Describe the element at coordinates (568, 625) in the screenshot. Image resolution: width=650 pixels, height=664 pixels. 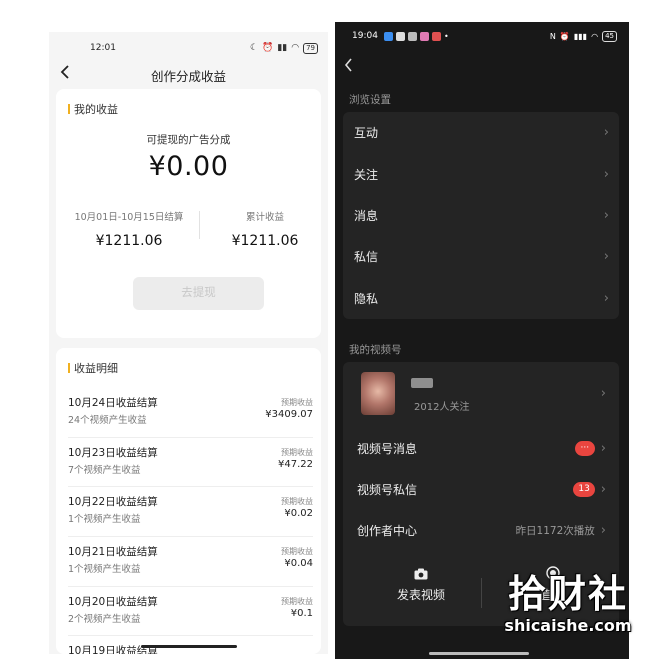
I see `watermark-url: shicaishe.com` at that location.